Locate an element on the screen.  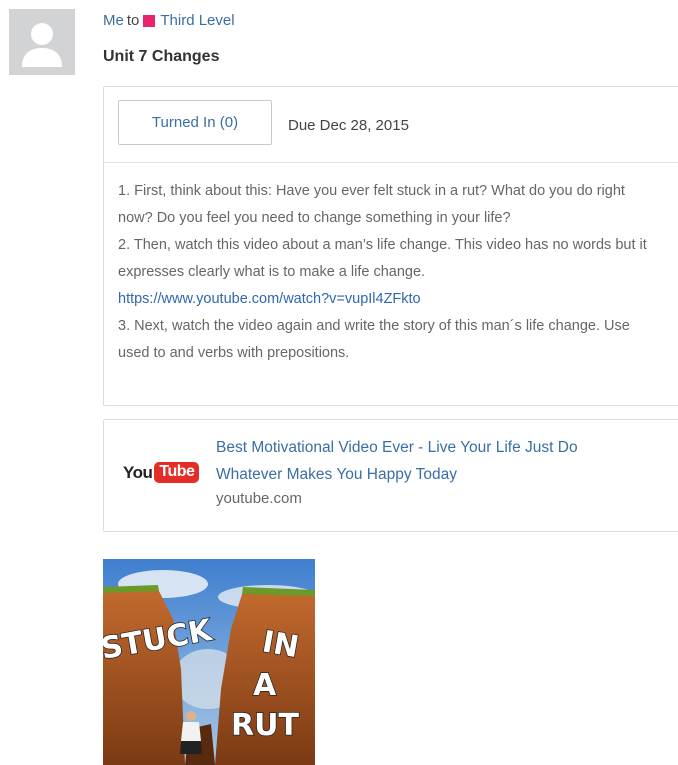
youtube-logo-icon: You Tube is located at coordinates (161, 472).